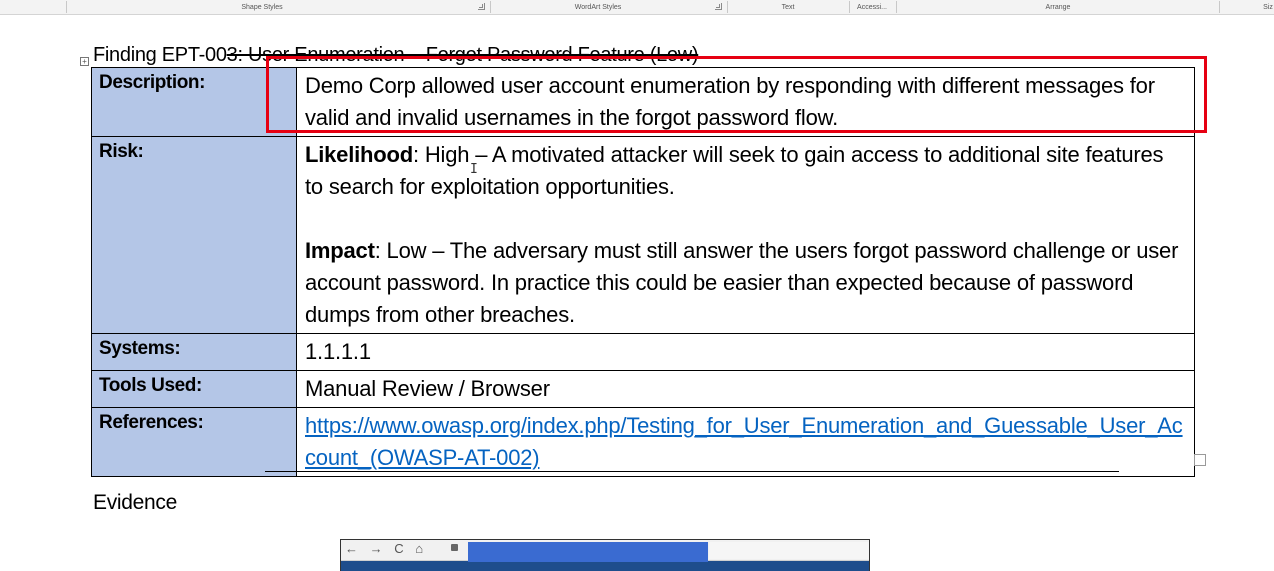 This screenshot has width=1274, height=571. I want to click on table-row-tools: Tools Used: Manual Review / Browser, so click(643, 389).